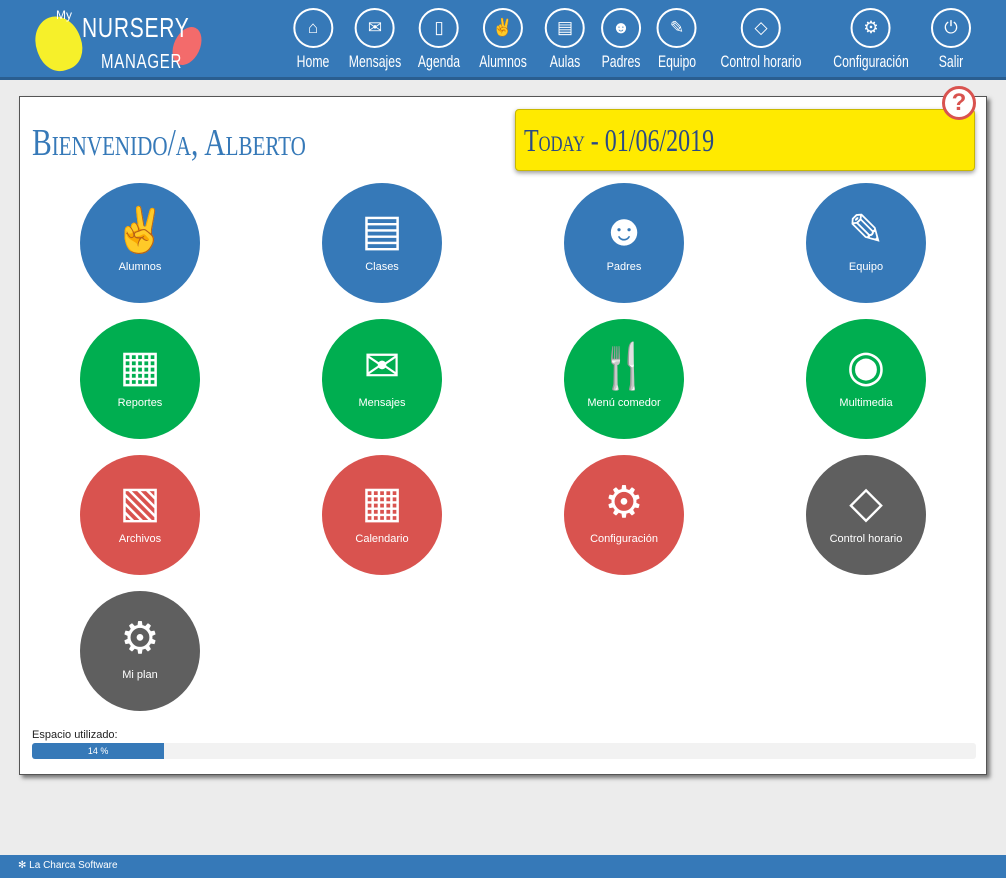  I want to click on tile-calendario: ▦ Calendario, so click(382, 515).